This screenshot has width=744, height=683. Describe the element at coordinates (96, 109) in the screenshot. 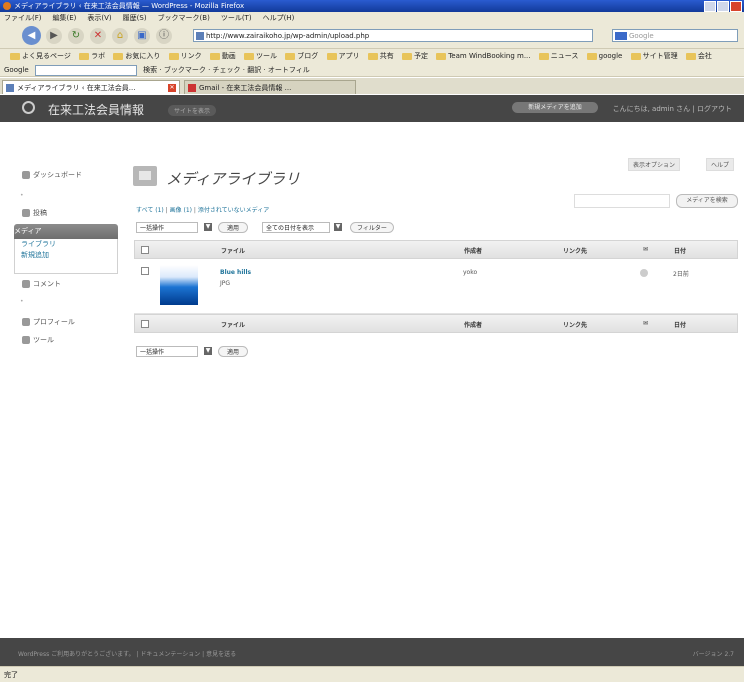

I see `site-title: 在来工法会員情報` at that location.